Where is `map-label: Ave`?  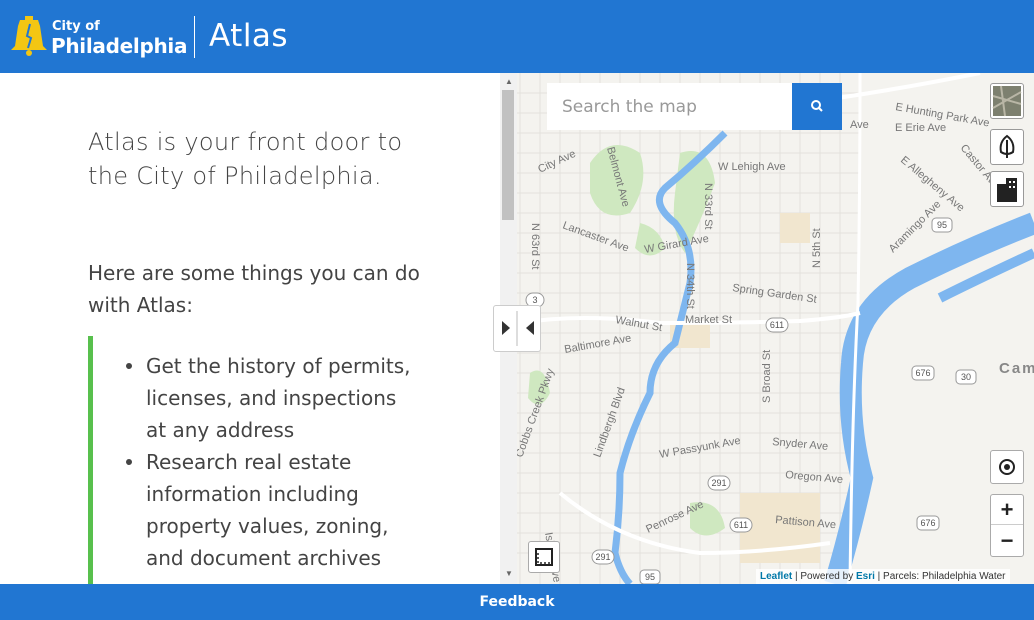 map-label: Ave is located at coordinates (859, 125).